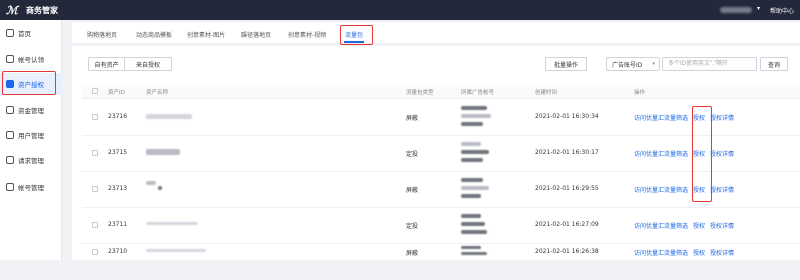  What do you see at coordinates (154, 34) in the screenshot?
I see `tab-dynamic-template: 动态商品模板` at bounding box center [154, 34].